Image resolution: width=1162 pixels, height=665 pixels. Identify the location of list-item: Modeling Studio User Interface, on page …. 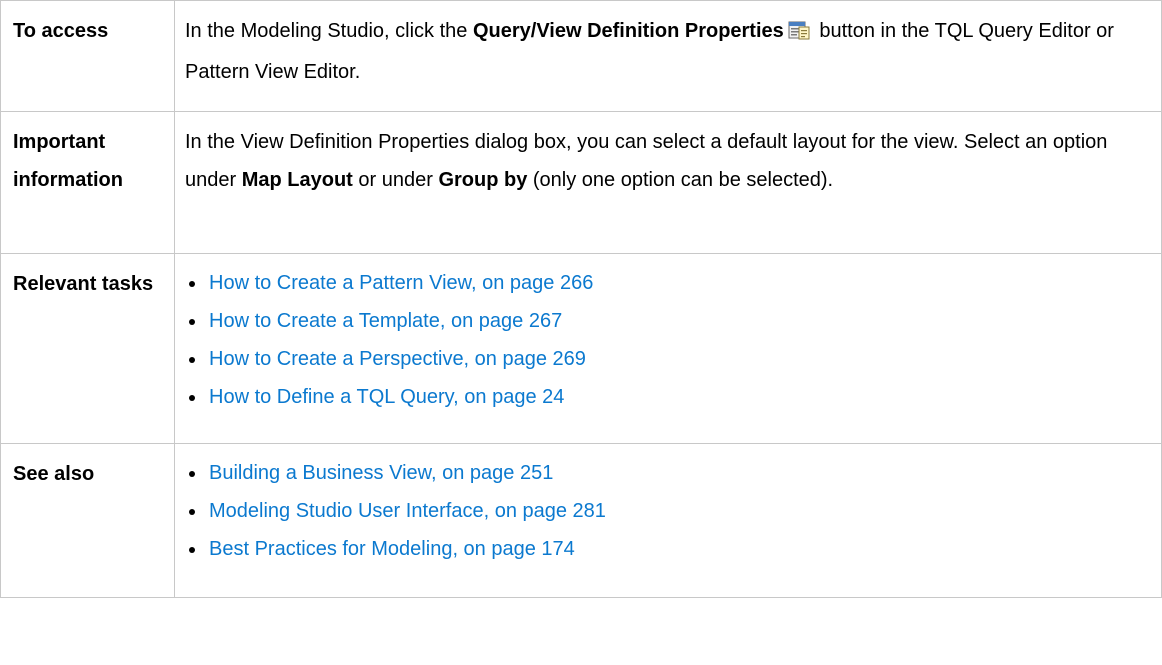
(668, 511).